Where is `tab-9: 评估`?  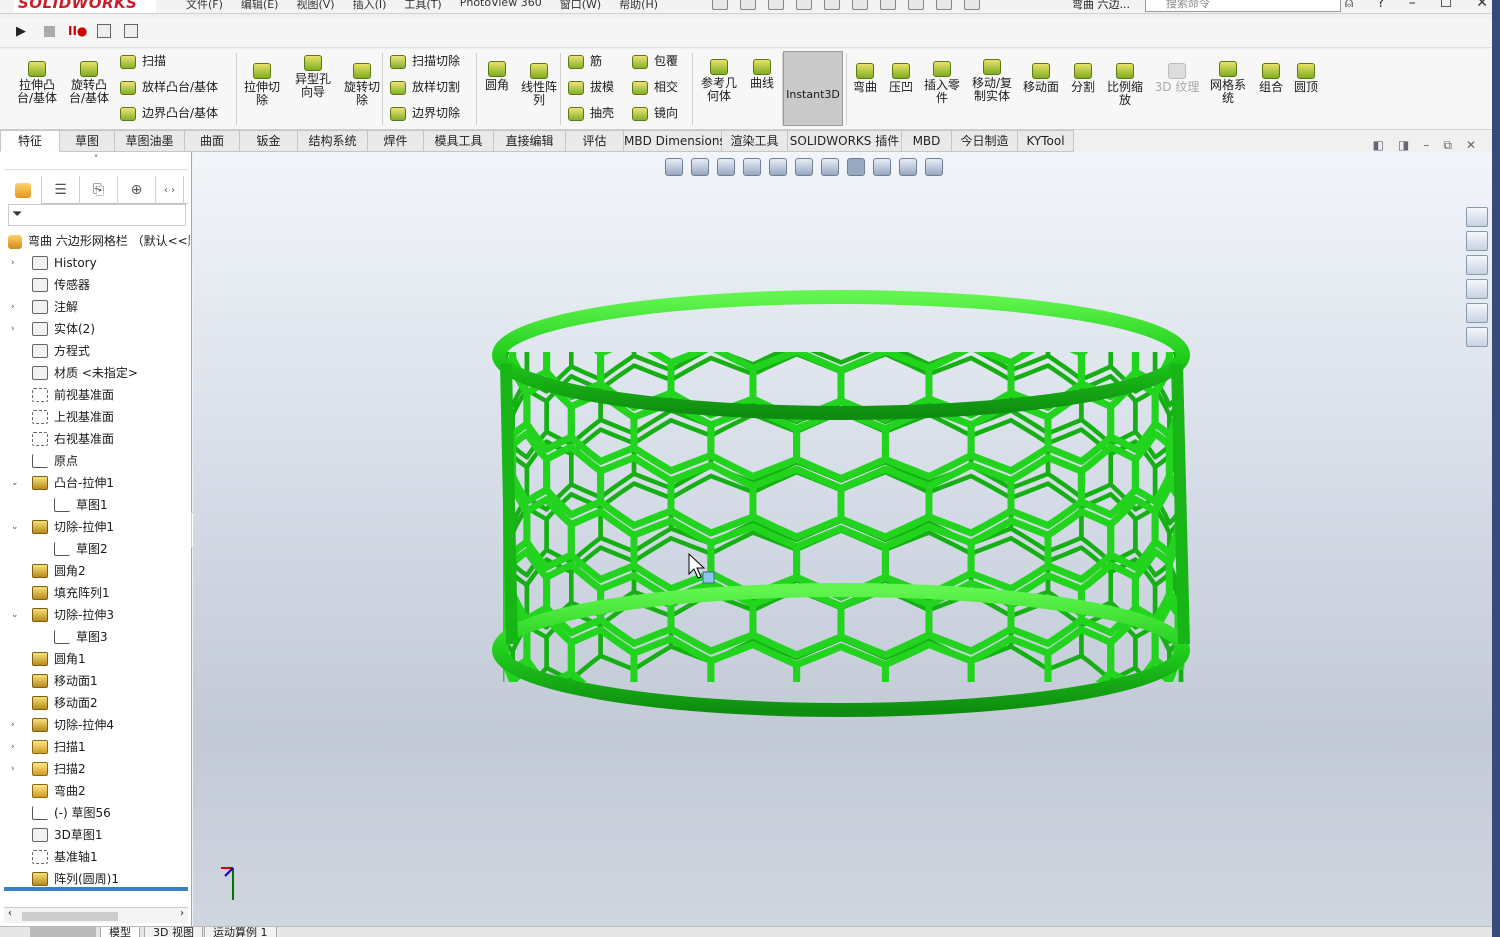 tab-9: 评估 is located at coordinates (595, 141).